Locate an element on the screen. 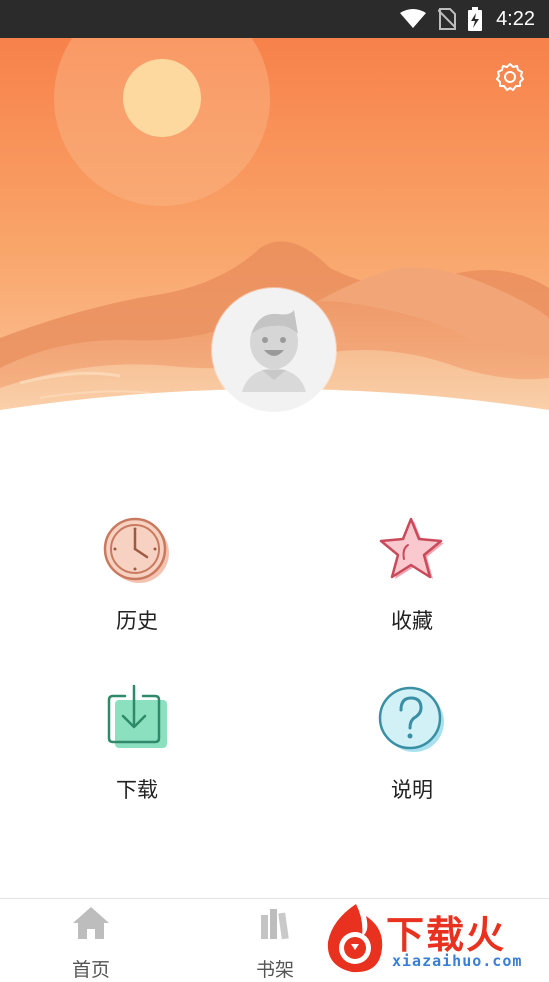 The width and height of the screenshot is (549, 982). status-icons: 4:22 is located at coordinates (461, 19).